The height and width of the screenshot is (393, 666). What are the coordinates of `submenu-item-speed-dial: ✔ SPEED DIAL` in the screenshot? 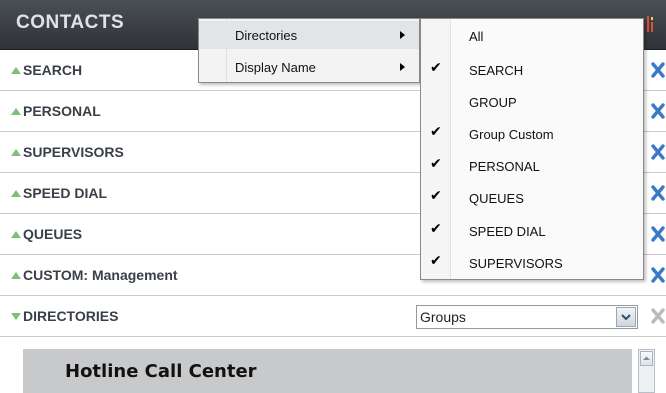 It's located at (532, 231).